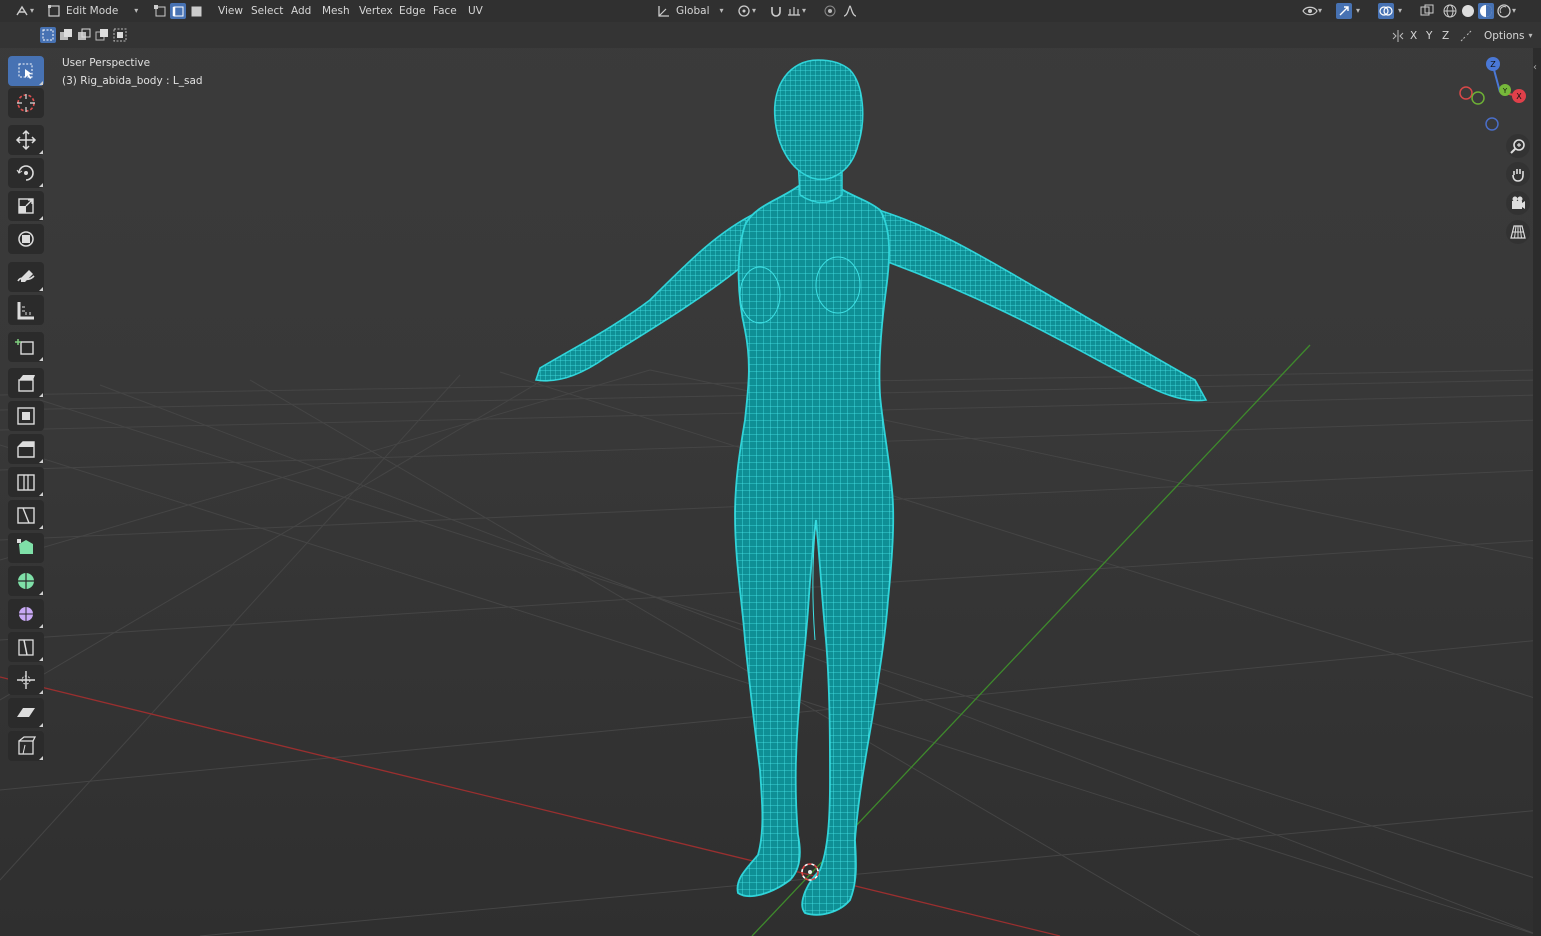 The image size is (1541, 936). What do you see at coordinates (1518, 203) in the screenshot?
I see `camera-view-button` at bounding box center [1518, 203].